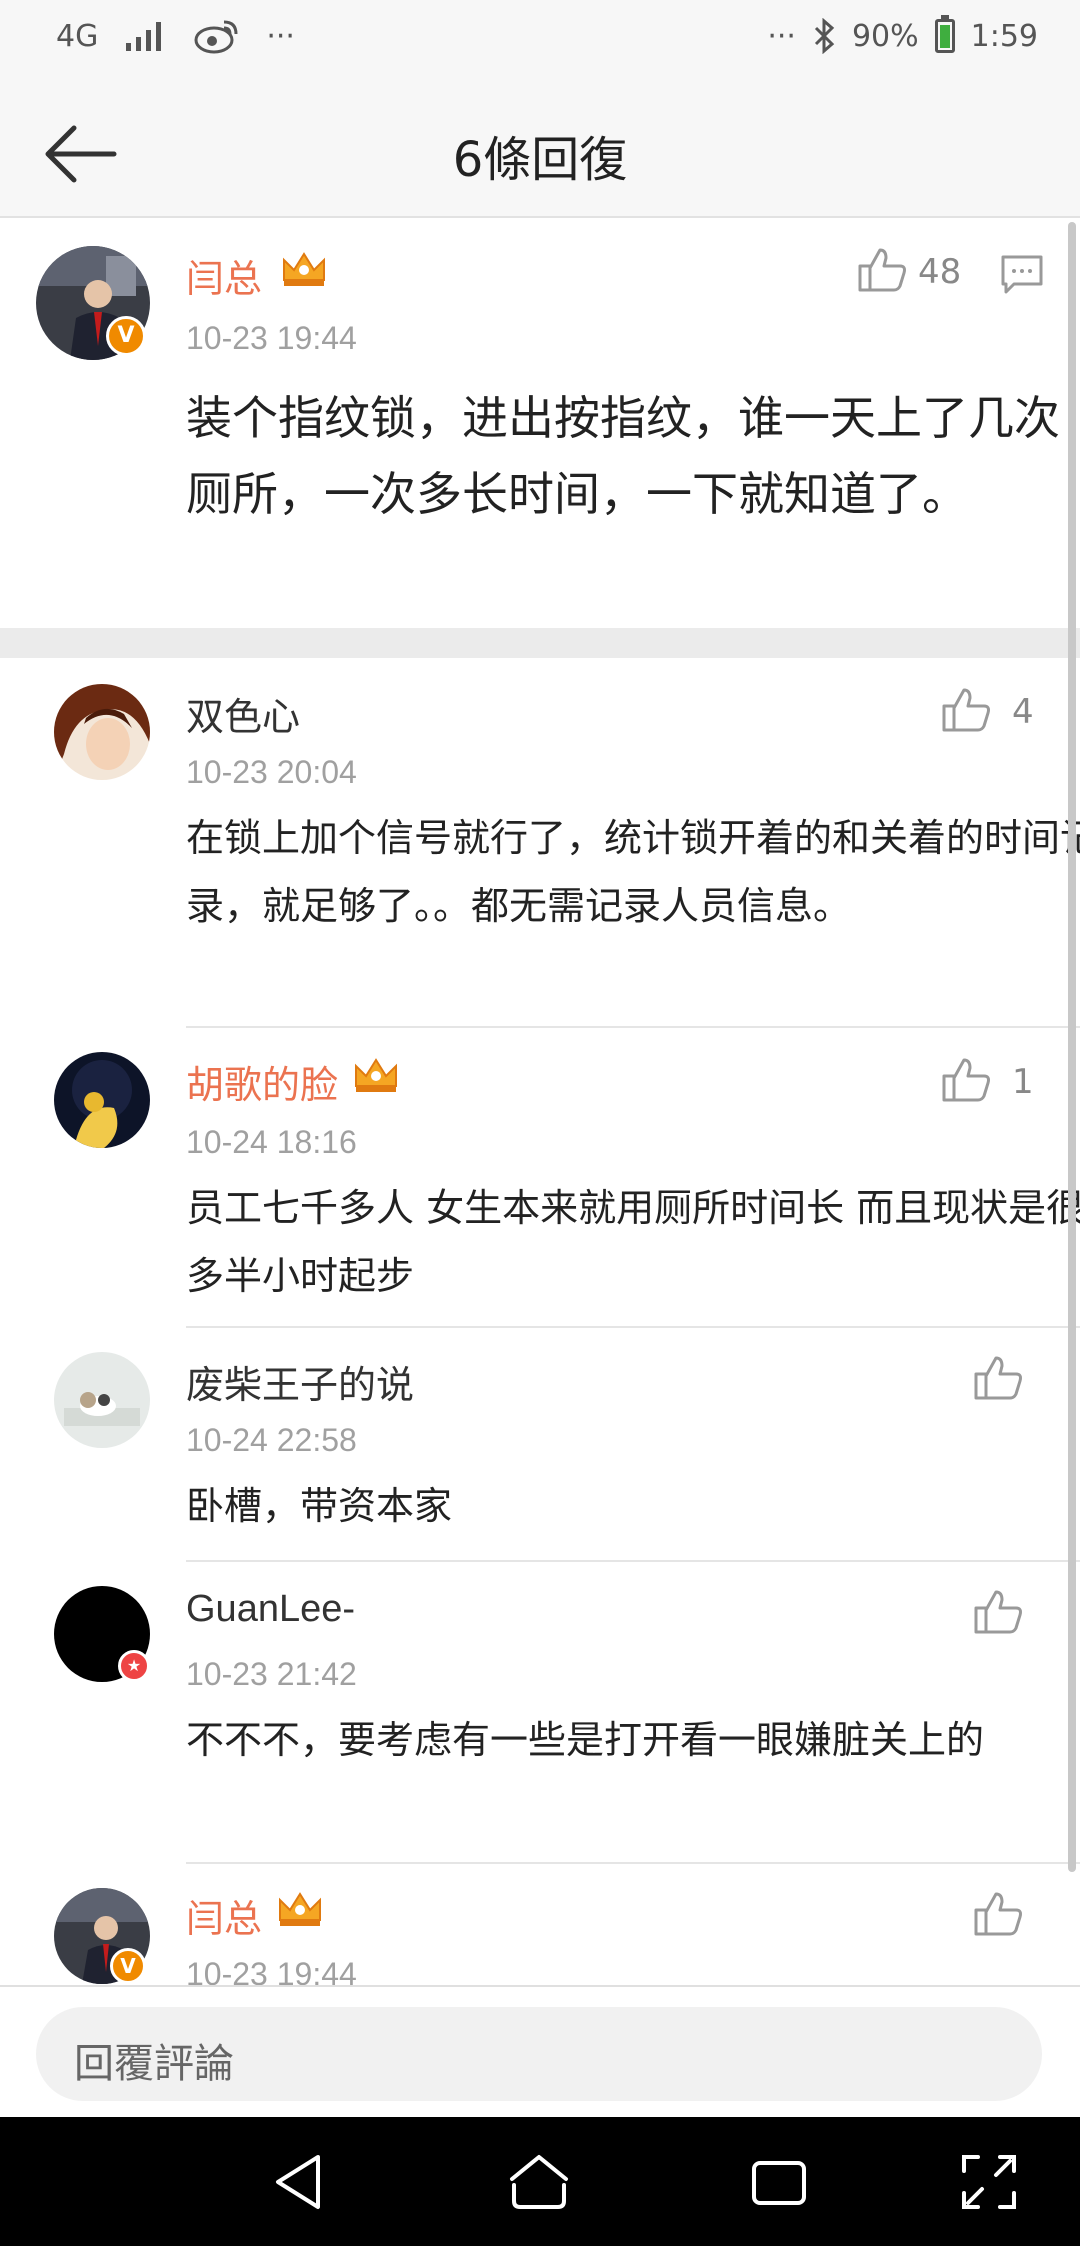  Describe the element at coordinates (539, 2054) in the screenshot. I see `reply-input: 回覆評論` at that location.